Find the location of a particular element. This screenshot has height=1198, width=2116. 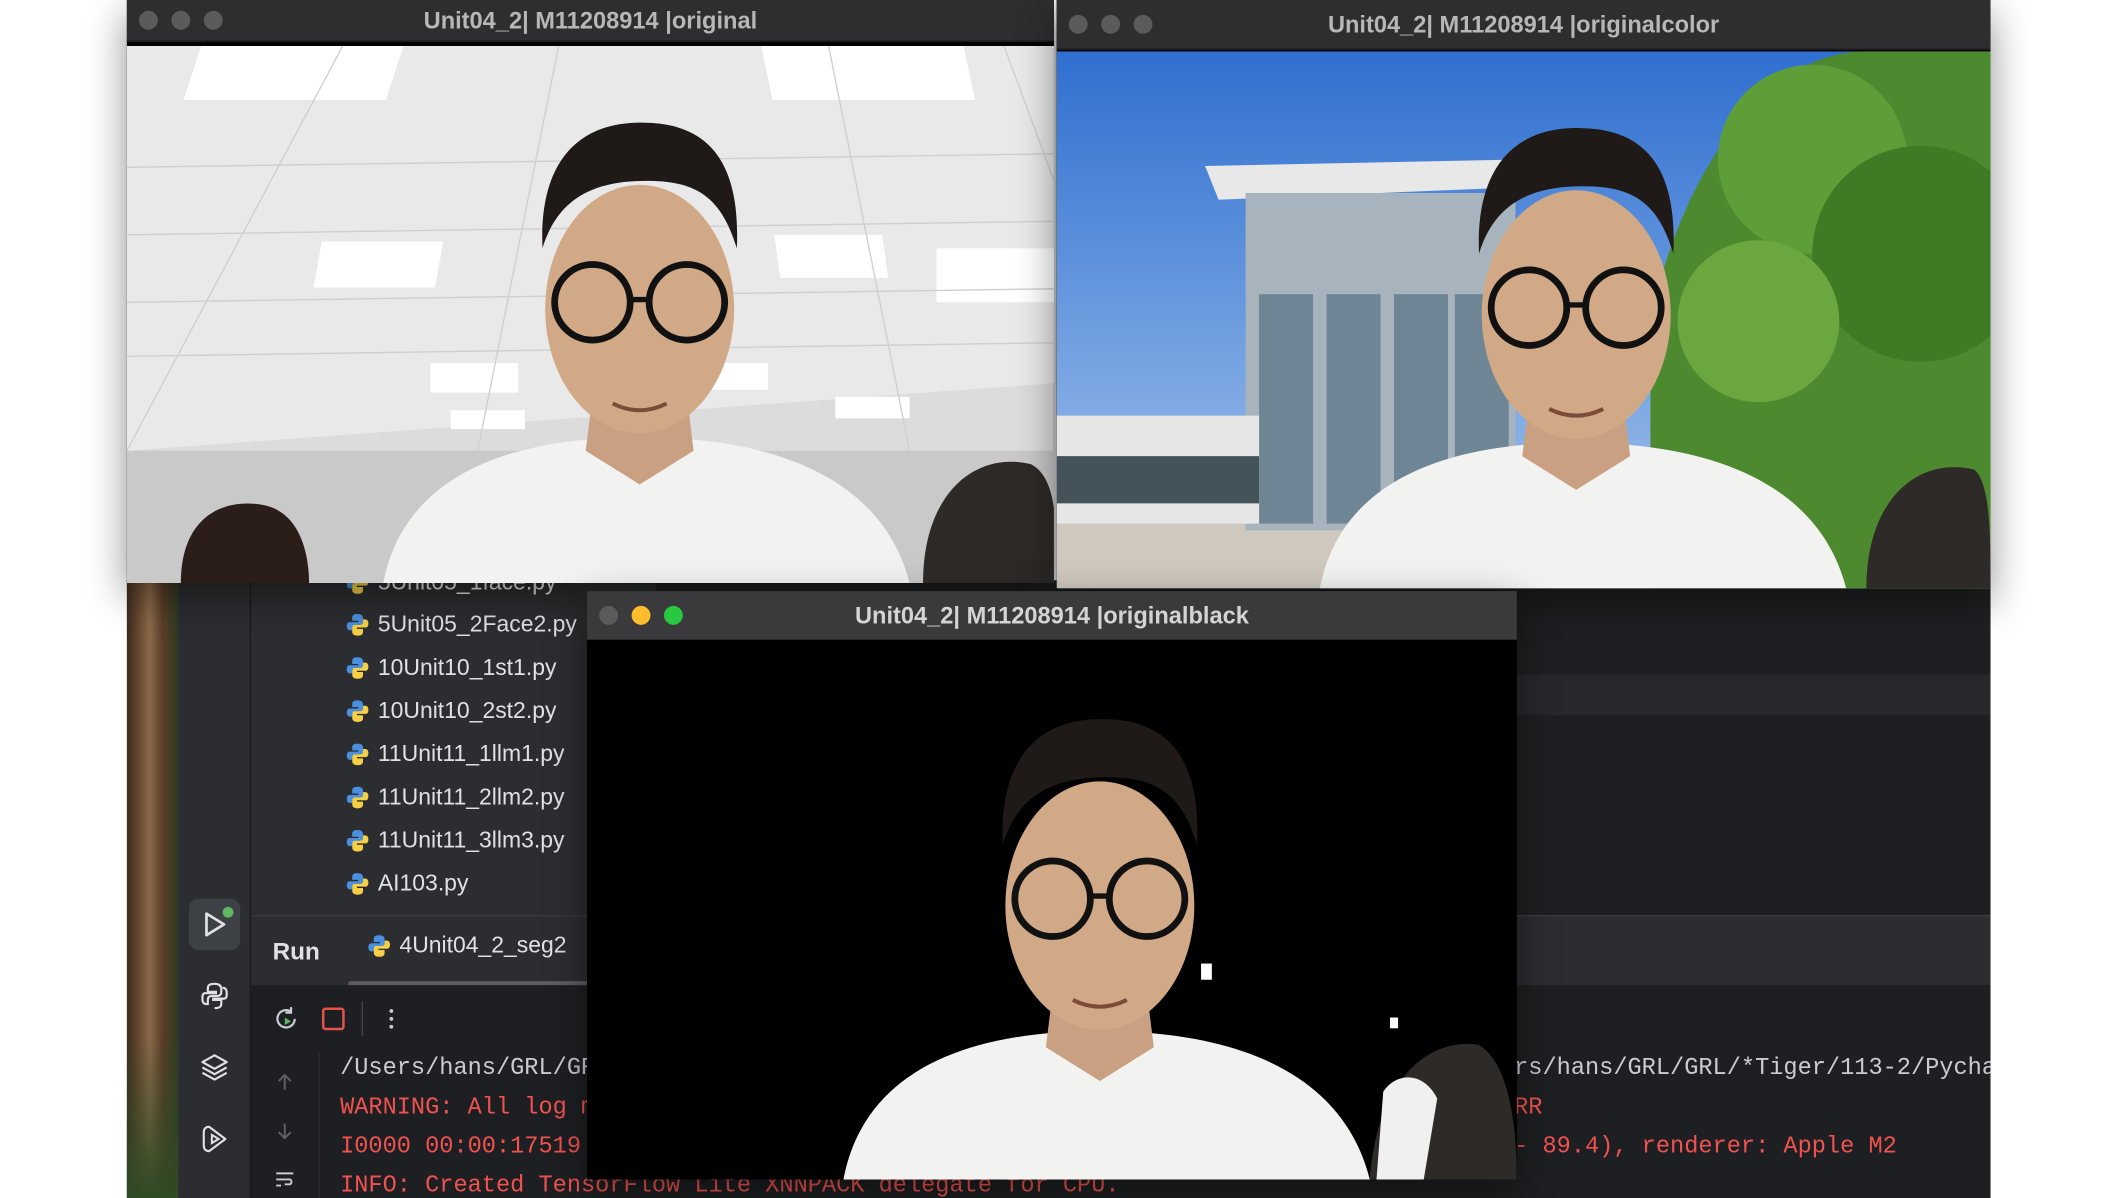

console-line-tail: RR is located at coordinates (1528, 1107).